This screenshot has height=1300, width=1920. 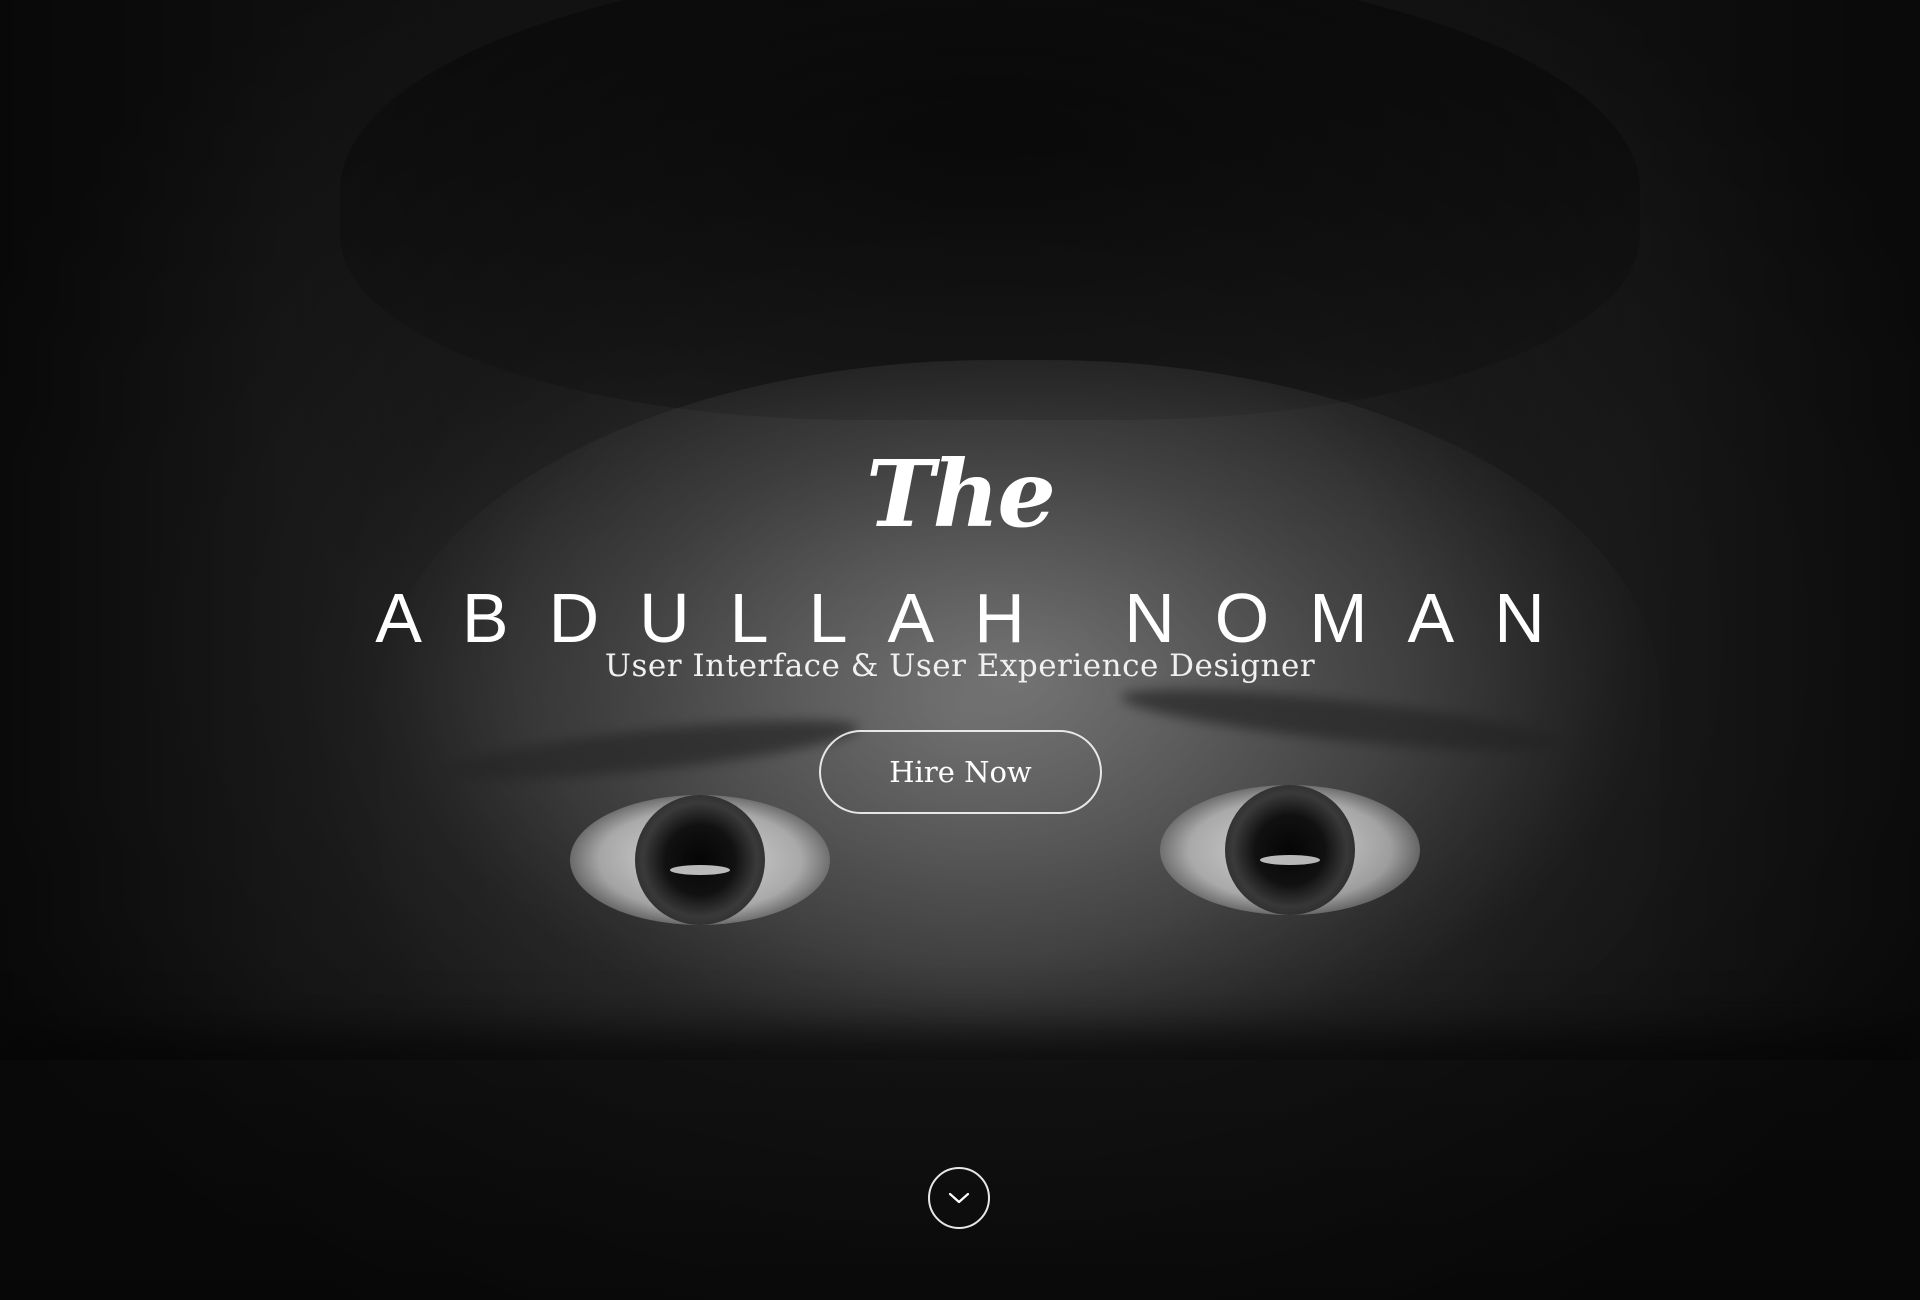 What do you see at coordinates (980, 618) in the screenshot?
I see `hero-name: ABDULLAH NOMAN` at bounding box center [980, 618].